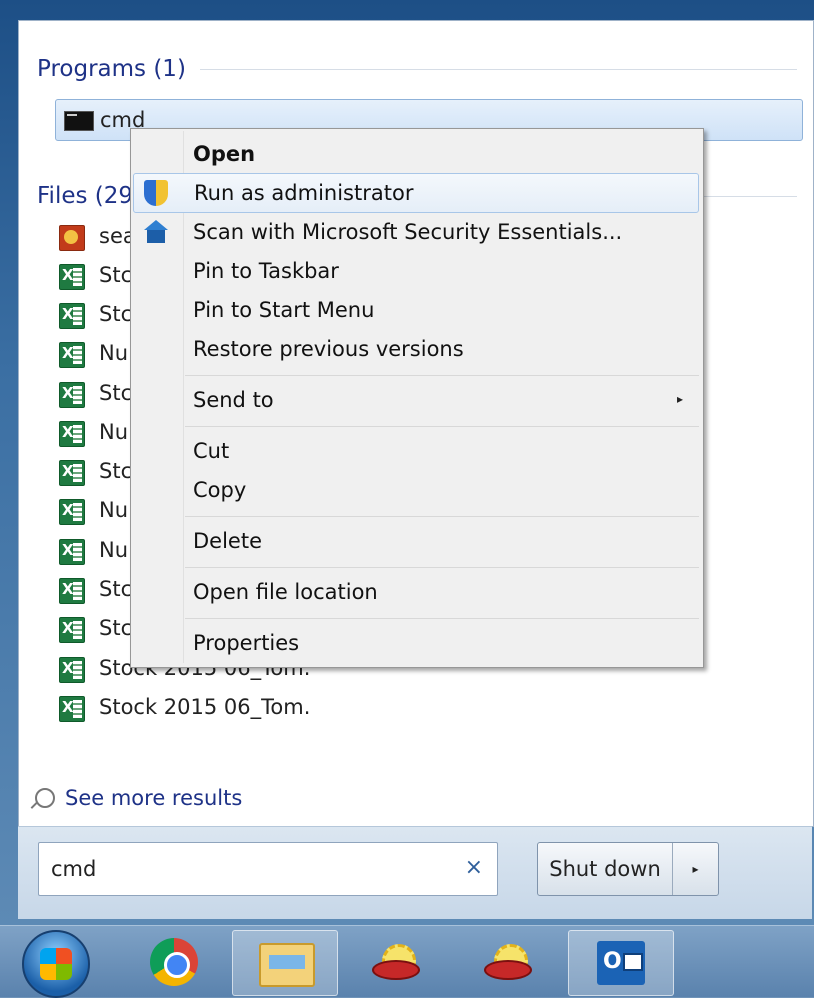 This screenshot has width=814, height=998. Describe the element at coordinates (154, 798) in the screenshot. I see `see-more-results-label: See more results` at that location.